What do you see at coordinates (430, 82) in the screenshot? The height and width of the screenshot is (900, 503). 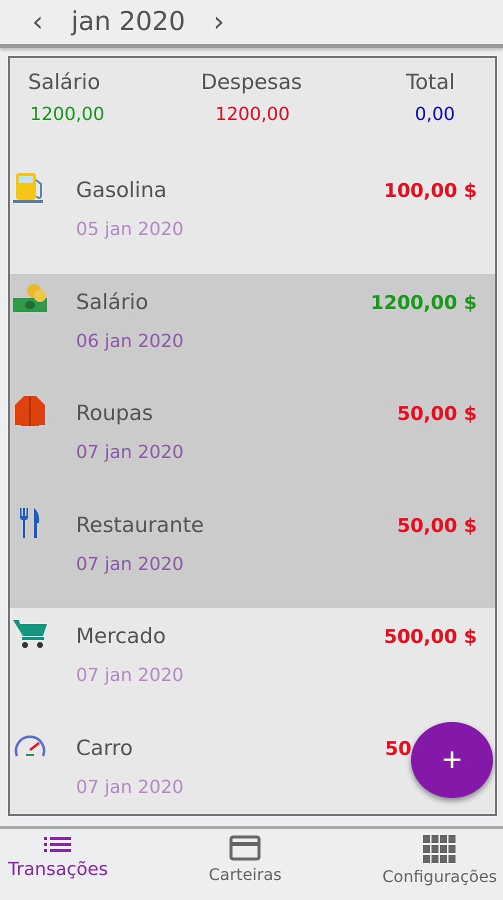 I see `summary-label: Total` at bounding box center [430, 82].